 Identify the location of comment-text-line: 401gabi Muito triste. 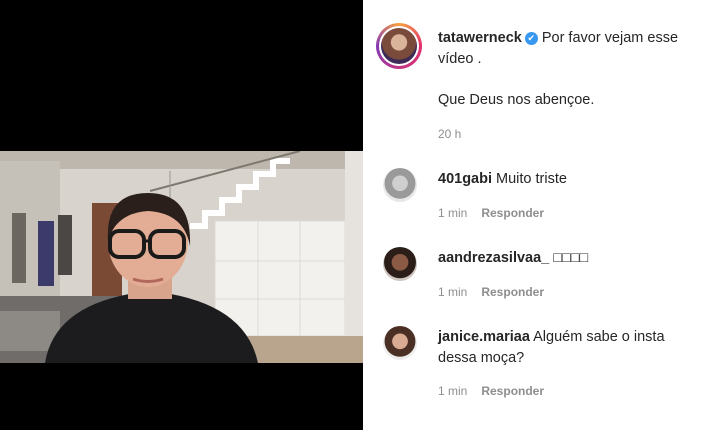
(502, 179).